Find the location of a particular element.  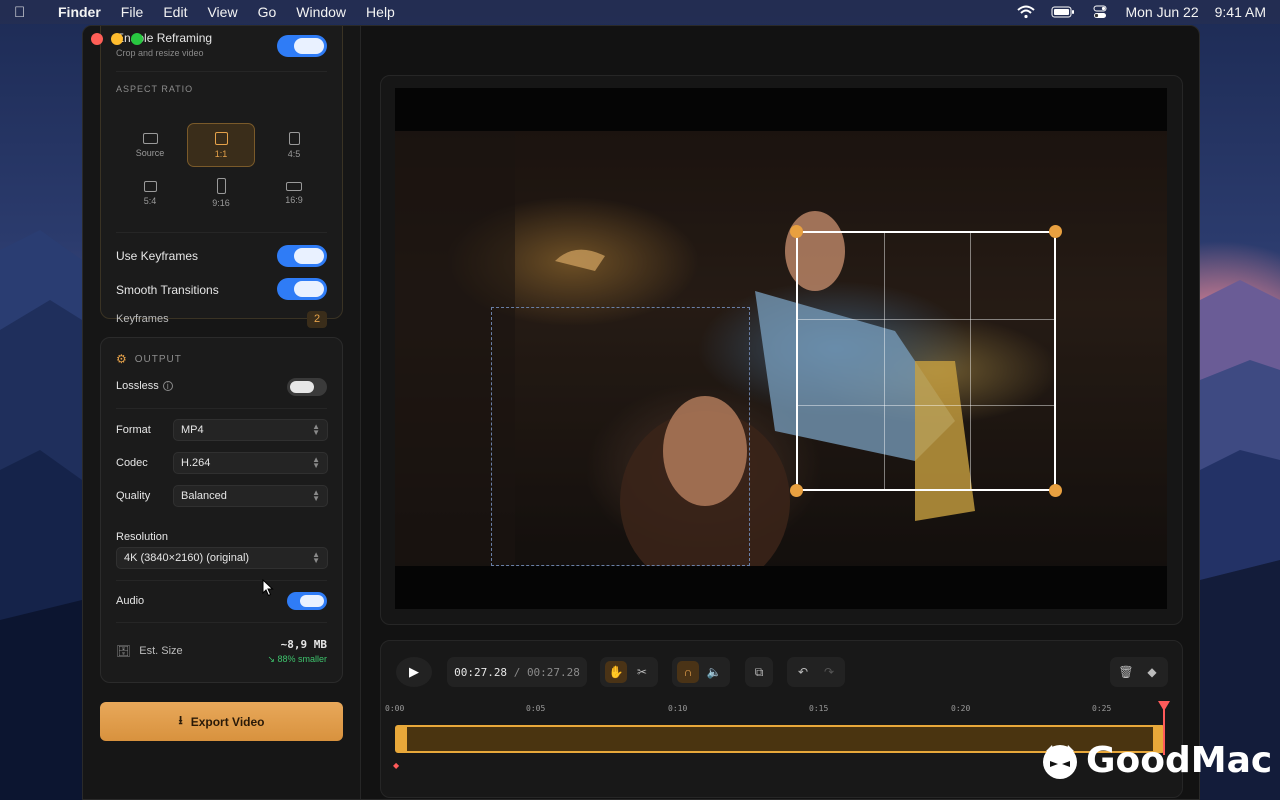

smooth-transitions-label: Smooth Transitions is located at coordinates (167, 290).